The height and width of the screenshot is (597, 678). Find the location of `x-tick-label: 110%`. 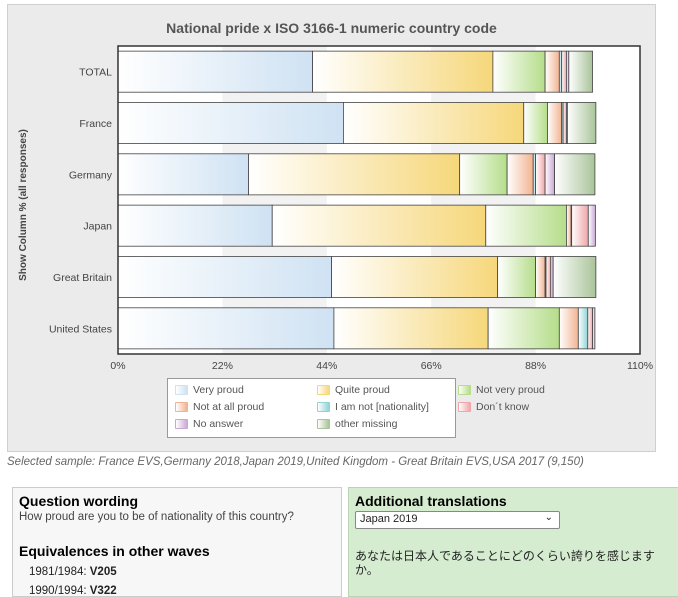

x-tick-label: 110% is located at coordinates (640, 366).